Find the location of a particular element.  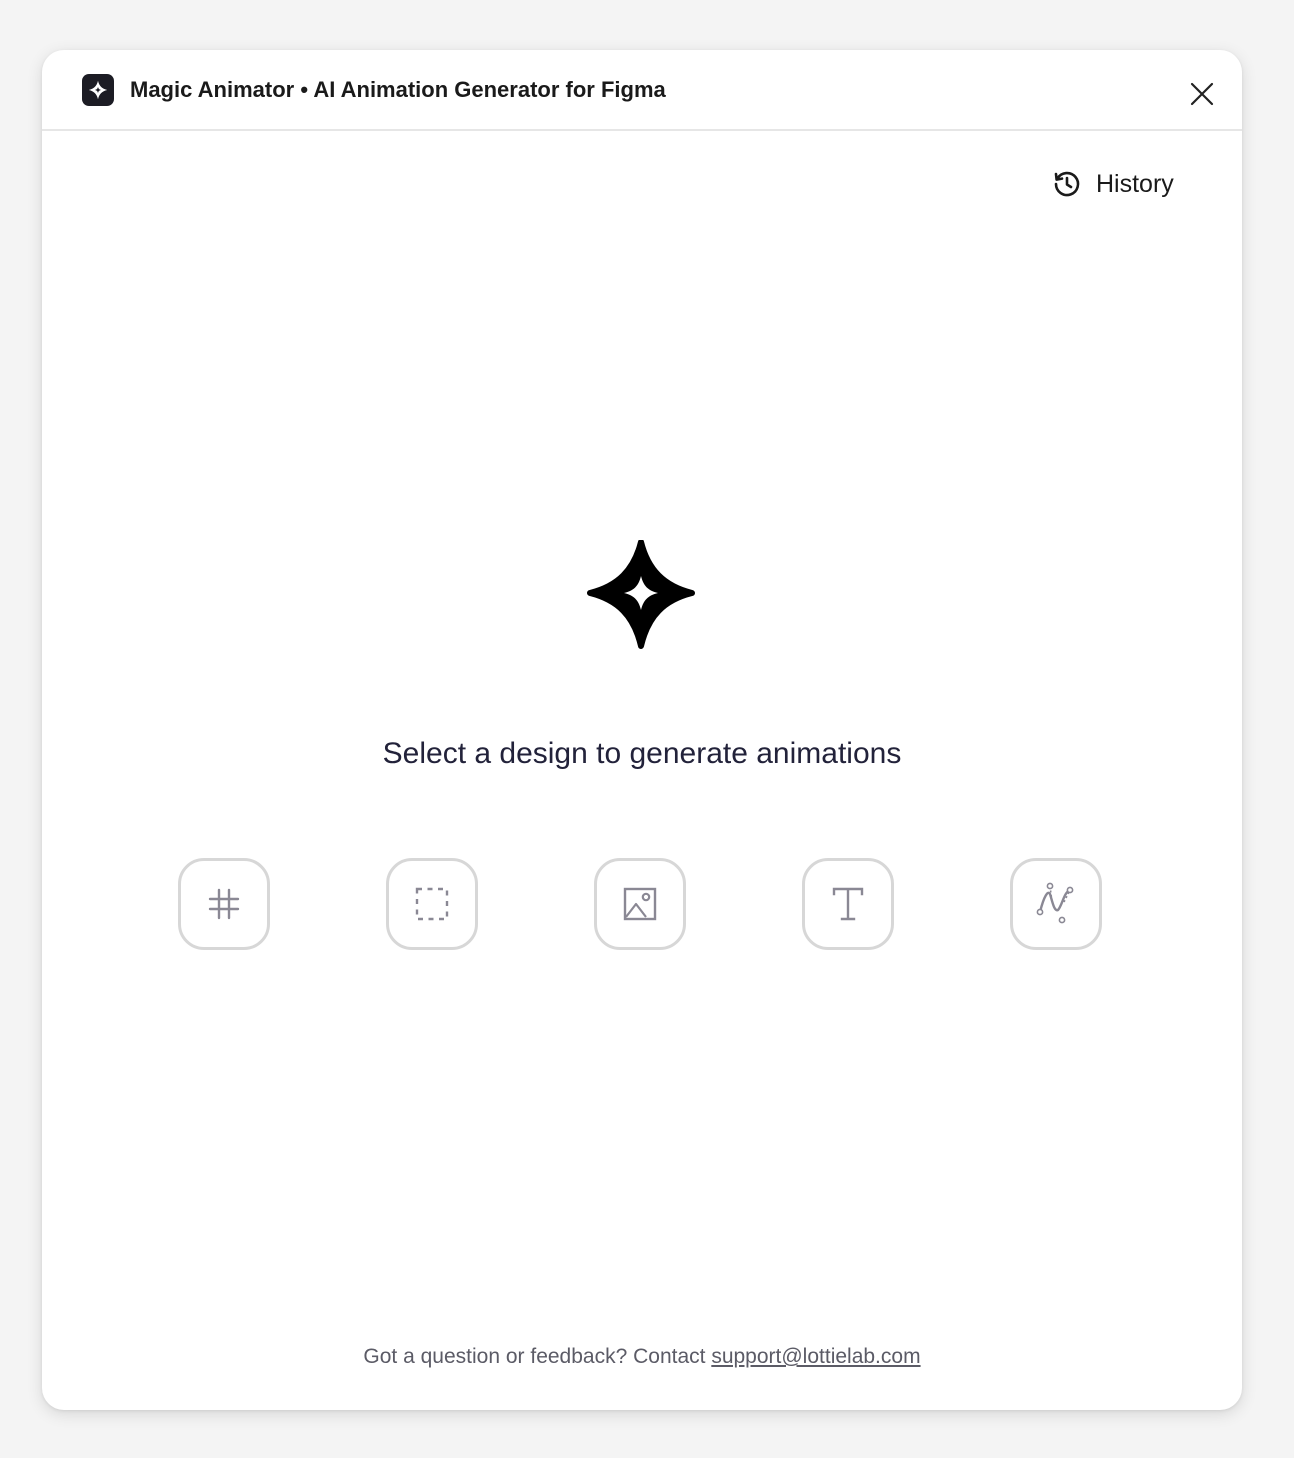

dashed-square-icon is located at coordinates (432, 904).